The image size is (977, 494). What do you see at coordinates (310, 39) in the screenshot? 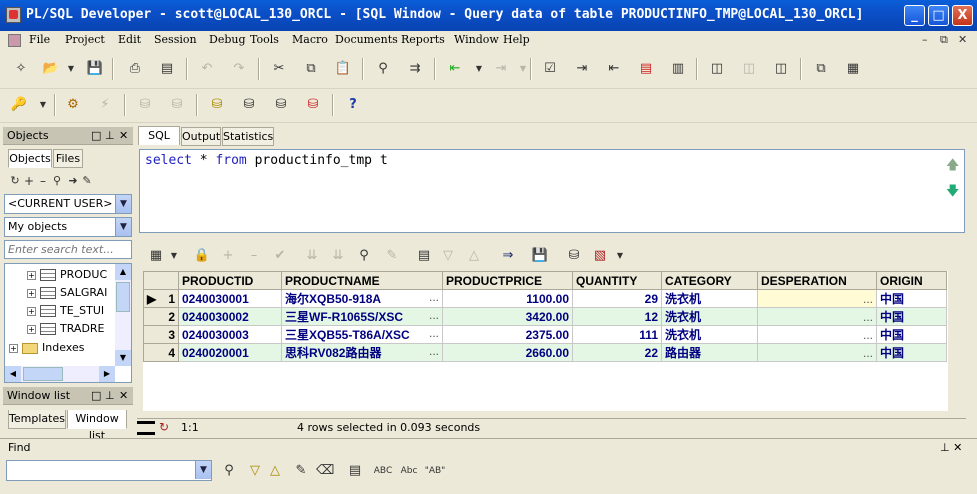
I see `menu-macro: Macro` at bounding box center [310, 39].